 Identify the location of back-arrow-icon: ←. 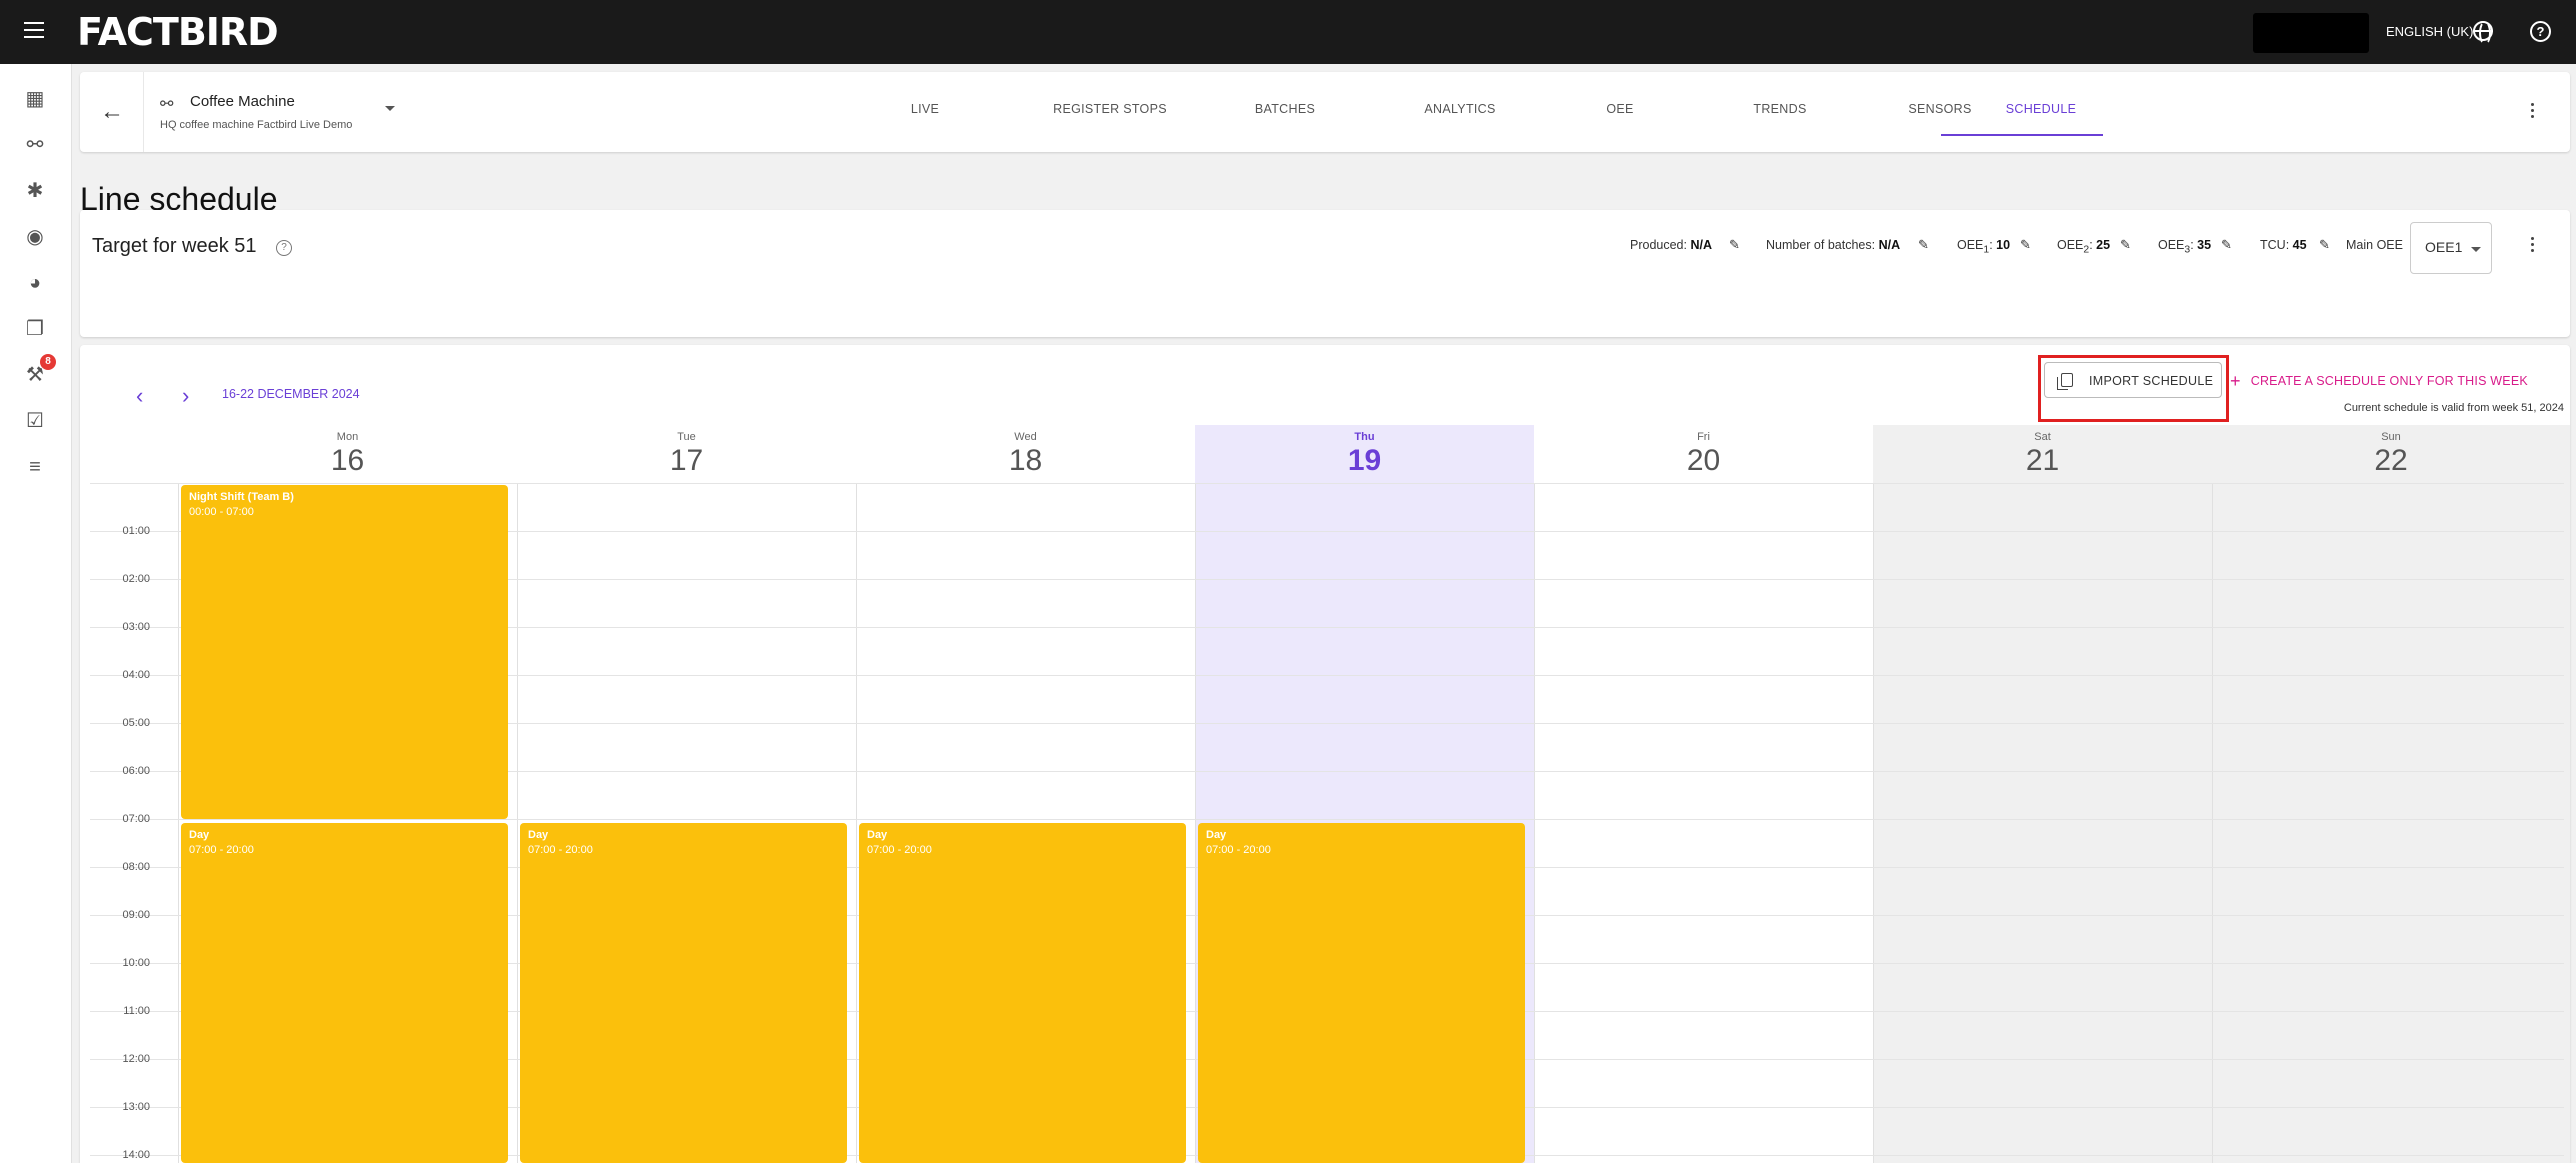
(112, 111).